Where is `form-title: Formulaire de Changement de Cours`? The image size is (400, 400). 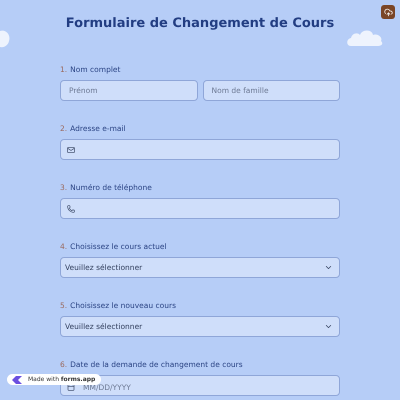
form-title: Formulaire de Changement de Cours is located at coordinates (200, 24).